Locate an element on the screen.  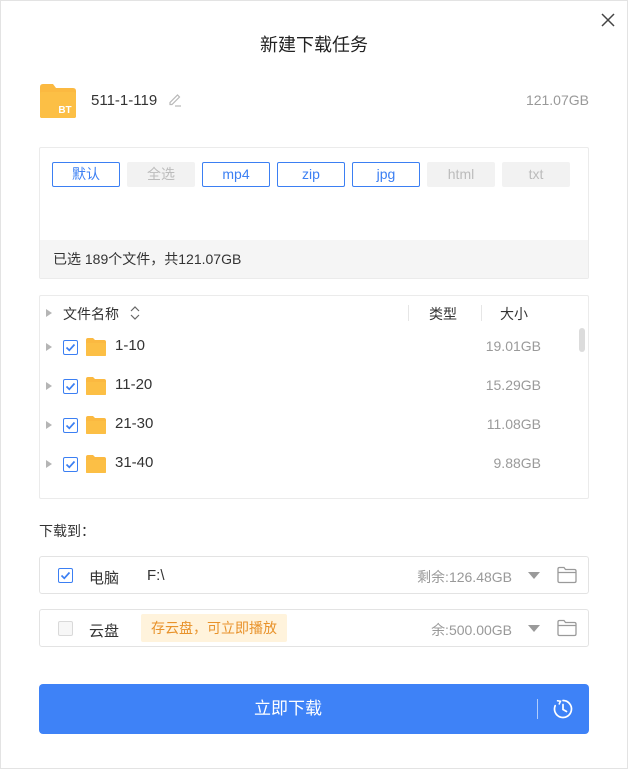
pc-path: F:\ is located at coordinates (156, 575).